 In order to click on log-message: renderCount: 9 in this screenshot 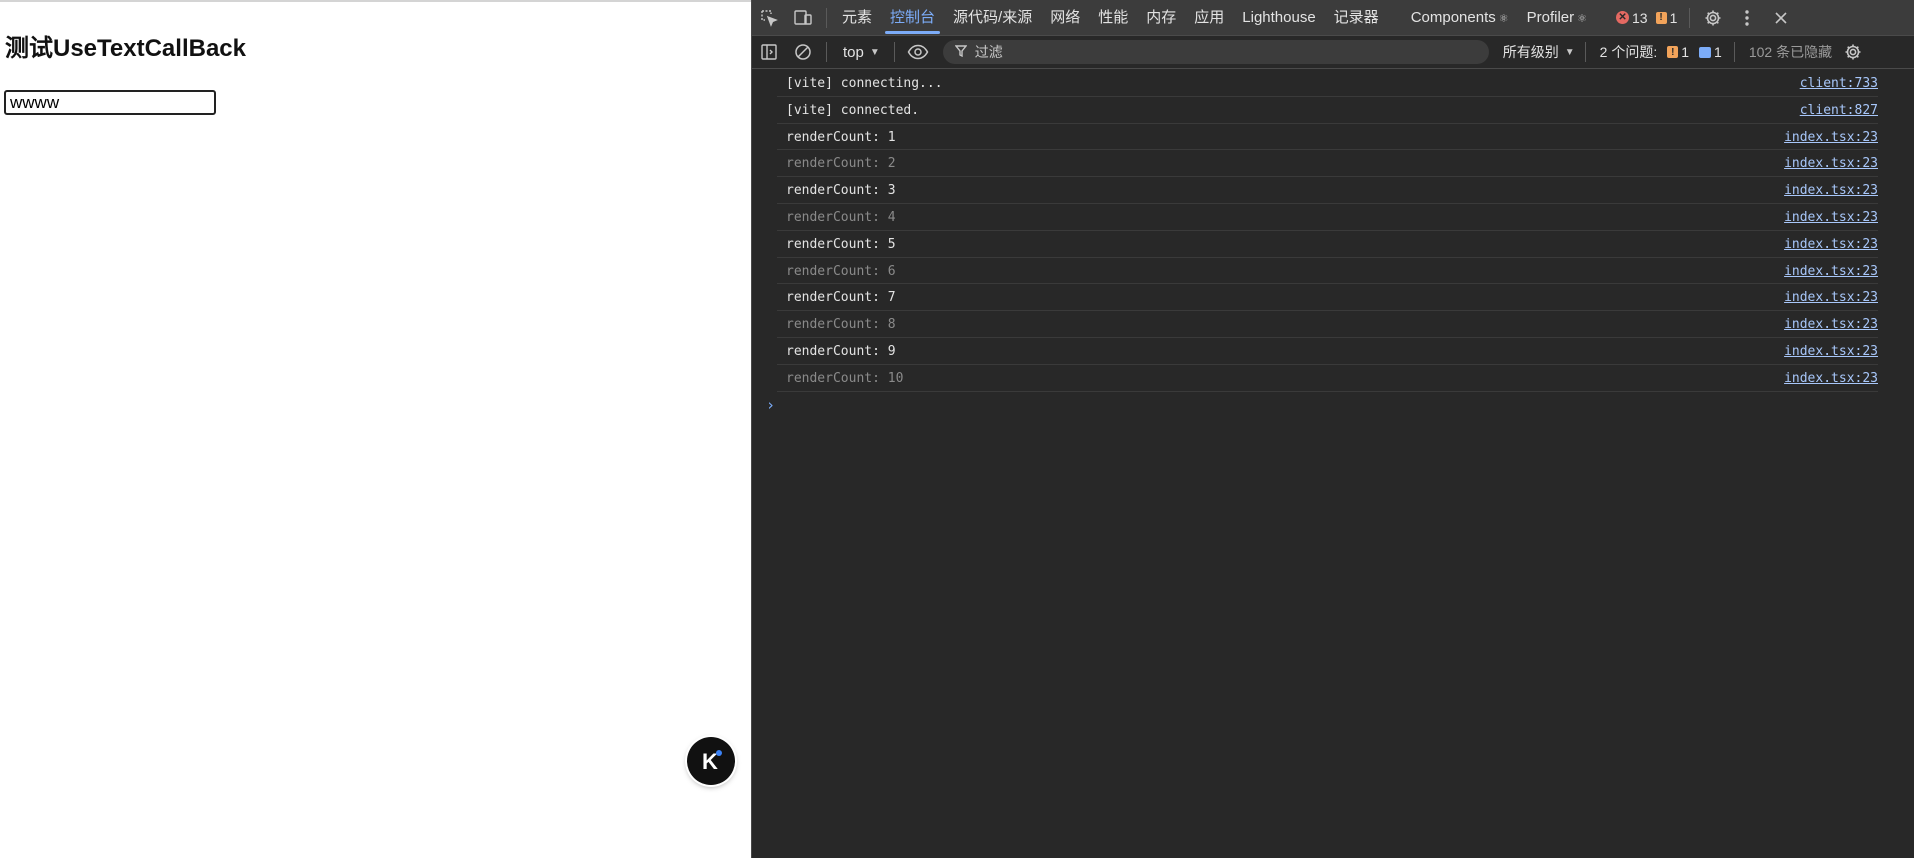, I will do `click(841, 351)`.